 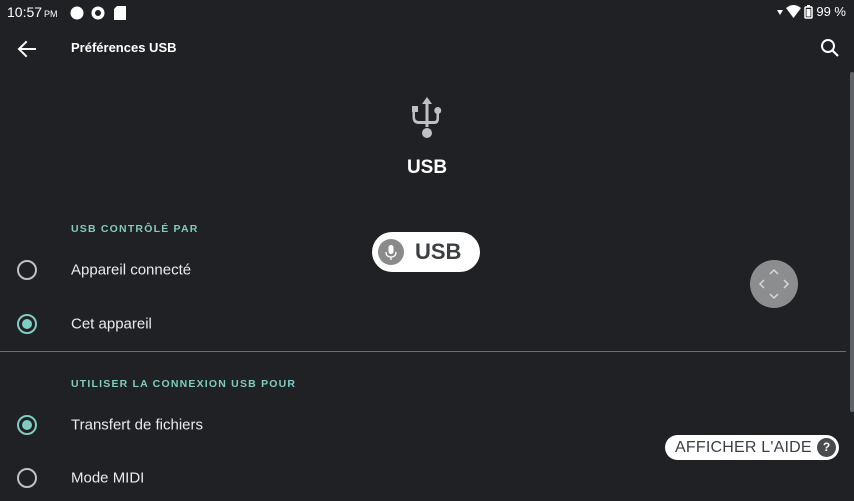 I want to click on navigation-pad, so click(x=774, y=284).